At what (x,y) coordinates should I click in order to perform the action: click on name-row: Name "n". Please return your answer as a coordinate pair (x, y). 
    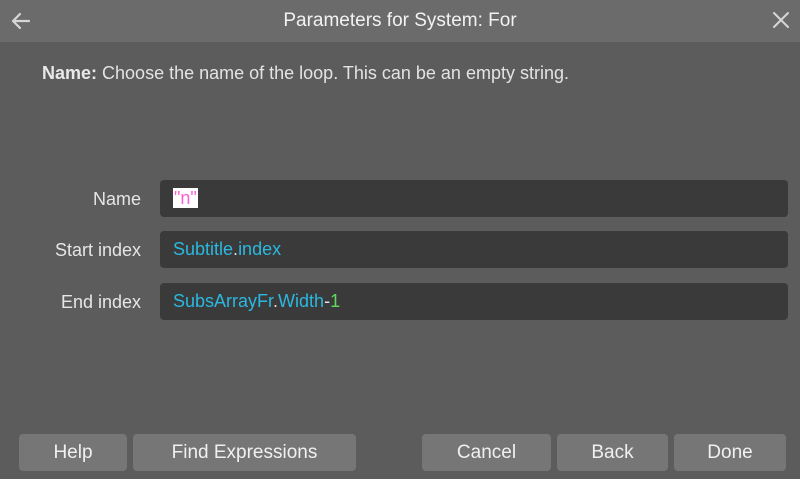
    Looking at the image, I should click on (400, 199).